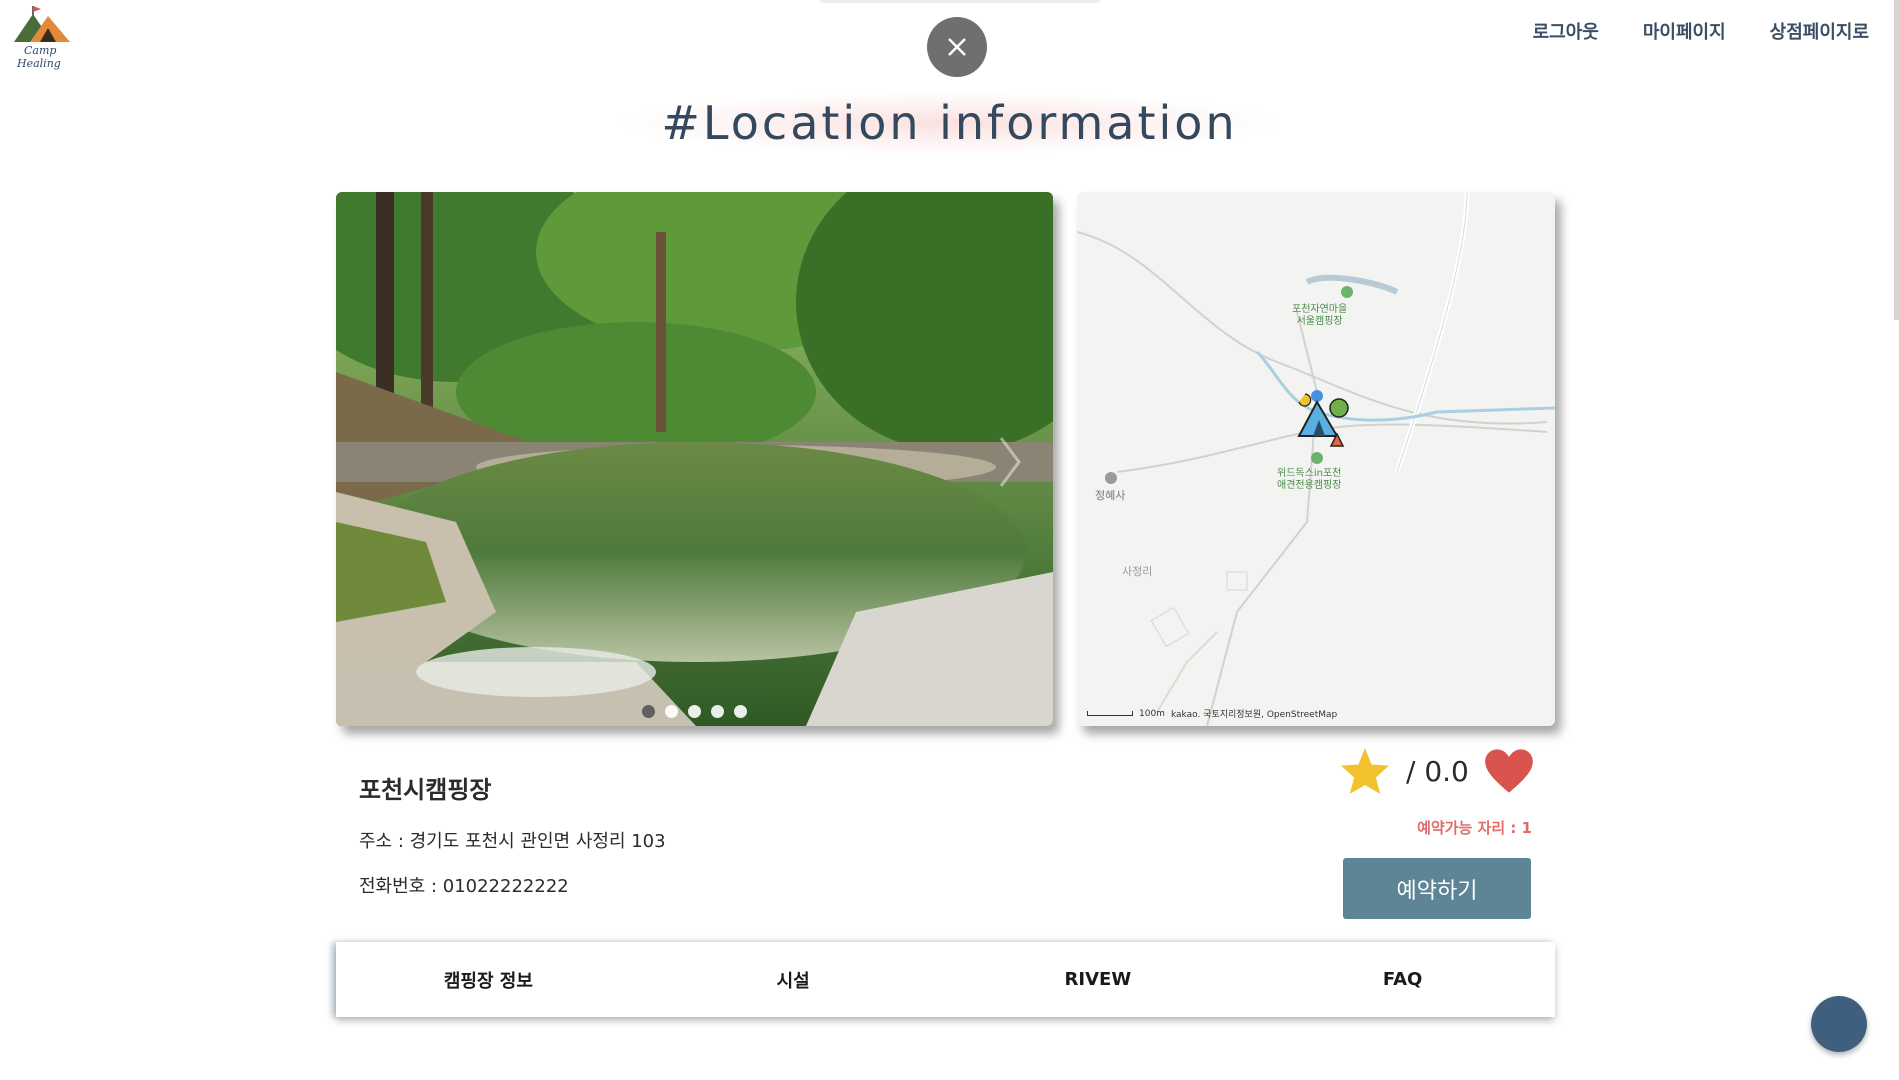 The image size is (1899, 1080). I want to click on tab-camp-info: 캠핑장 정보, so click(488, 979).